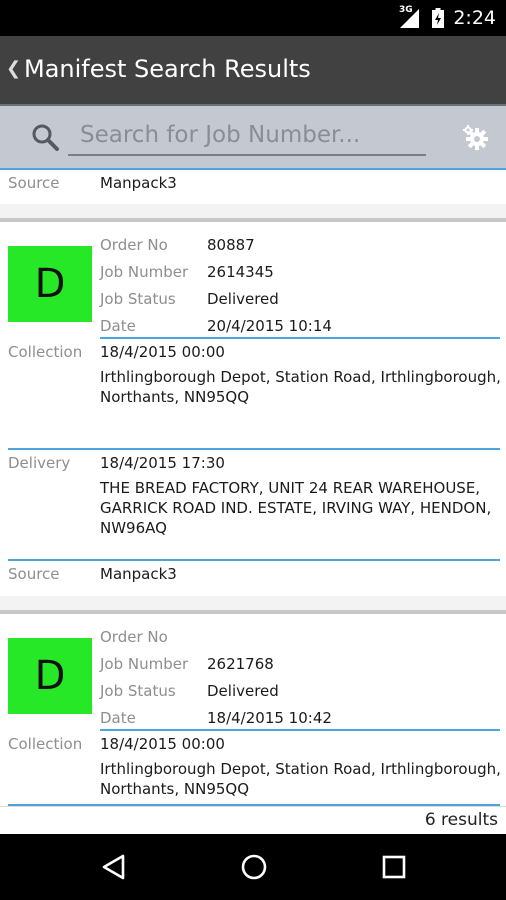 The width and height of the screenshot is (506, 900). What do you see at coordinates (45, 137) in the screenshot?
I see `search-icon` at bounding box center [45, 137].